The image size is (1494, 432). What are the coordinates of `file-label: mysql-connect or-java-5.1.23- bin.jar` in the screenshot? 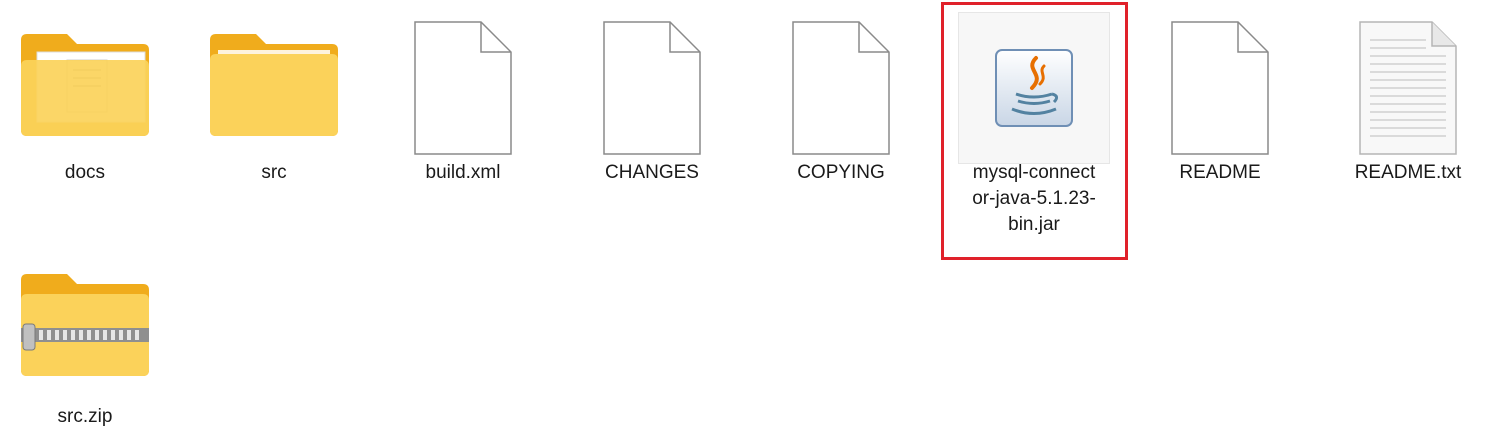 It's located at (1034, 198).